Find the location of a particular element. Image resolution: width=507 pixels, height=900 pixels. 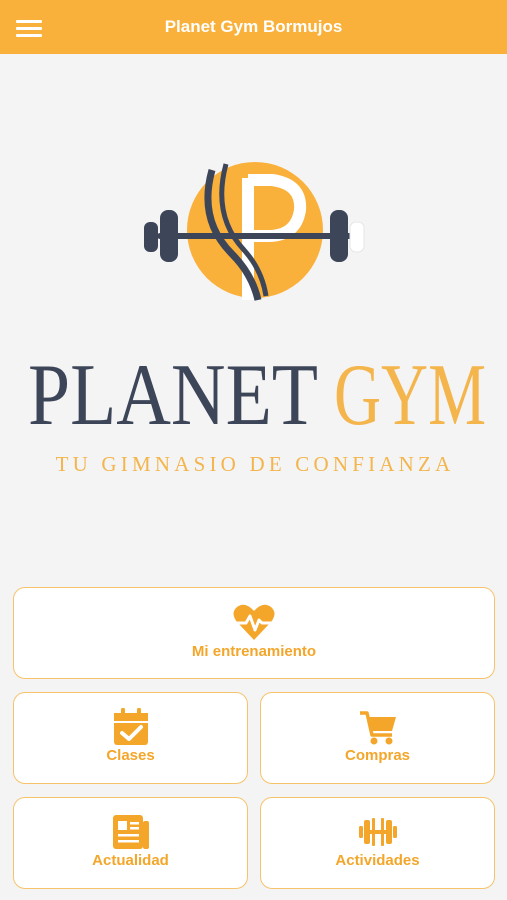

activities-label: Actividades is located at coordinates (377, 860).